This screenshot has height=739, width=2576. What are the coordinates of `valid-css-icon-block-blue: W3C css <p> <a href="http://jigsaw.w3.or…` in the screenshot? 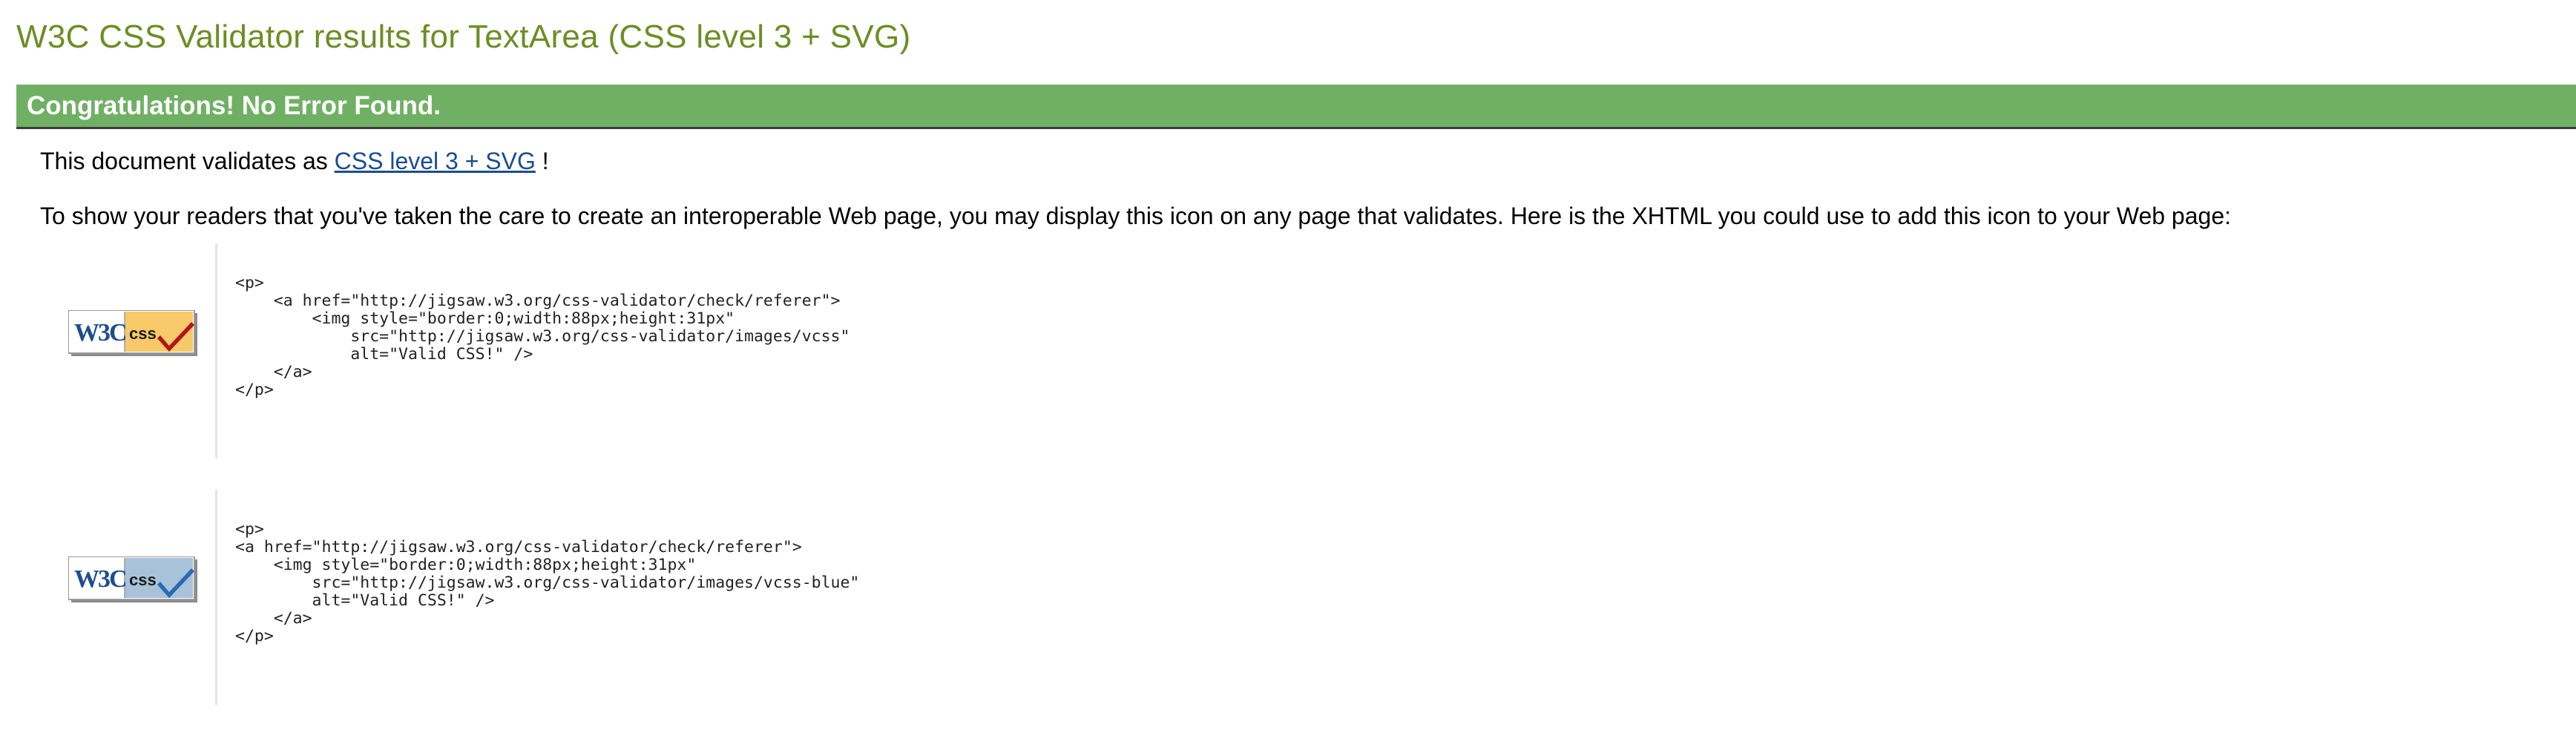 It's located at (596, 597).